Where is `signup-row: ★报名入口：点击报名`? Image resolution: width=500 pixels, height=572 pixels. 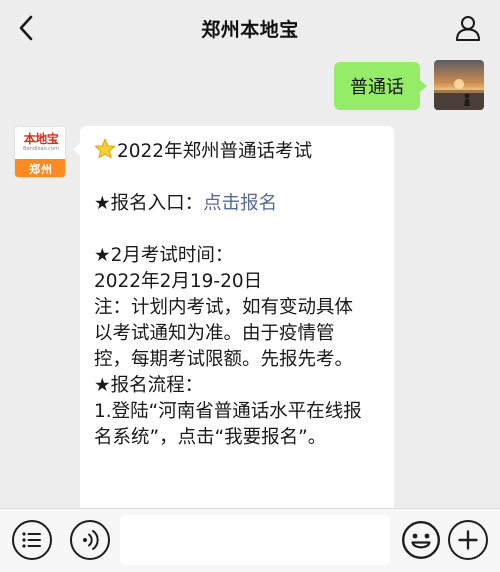
signup-row: ★报名入口：点击报名 is located at coordinates (239, 204).